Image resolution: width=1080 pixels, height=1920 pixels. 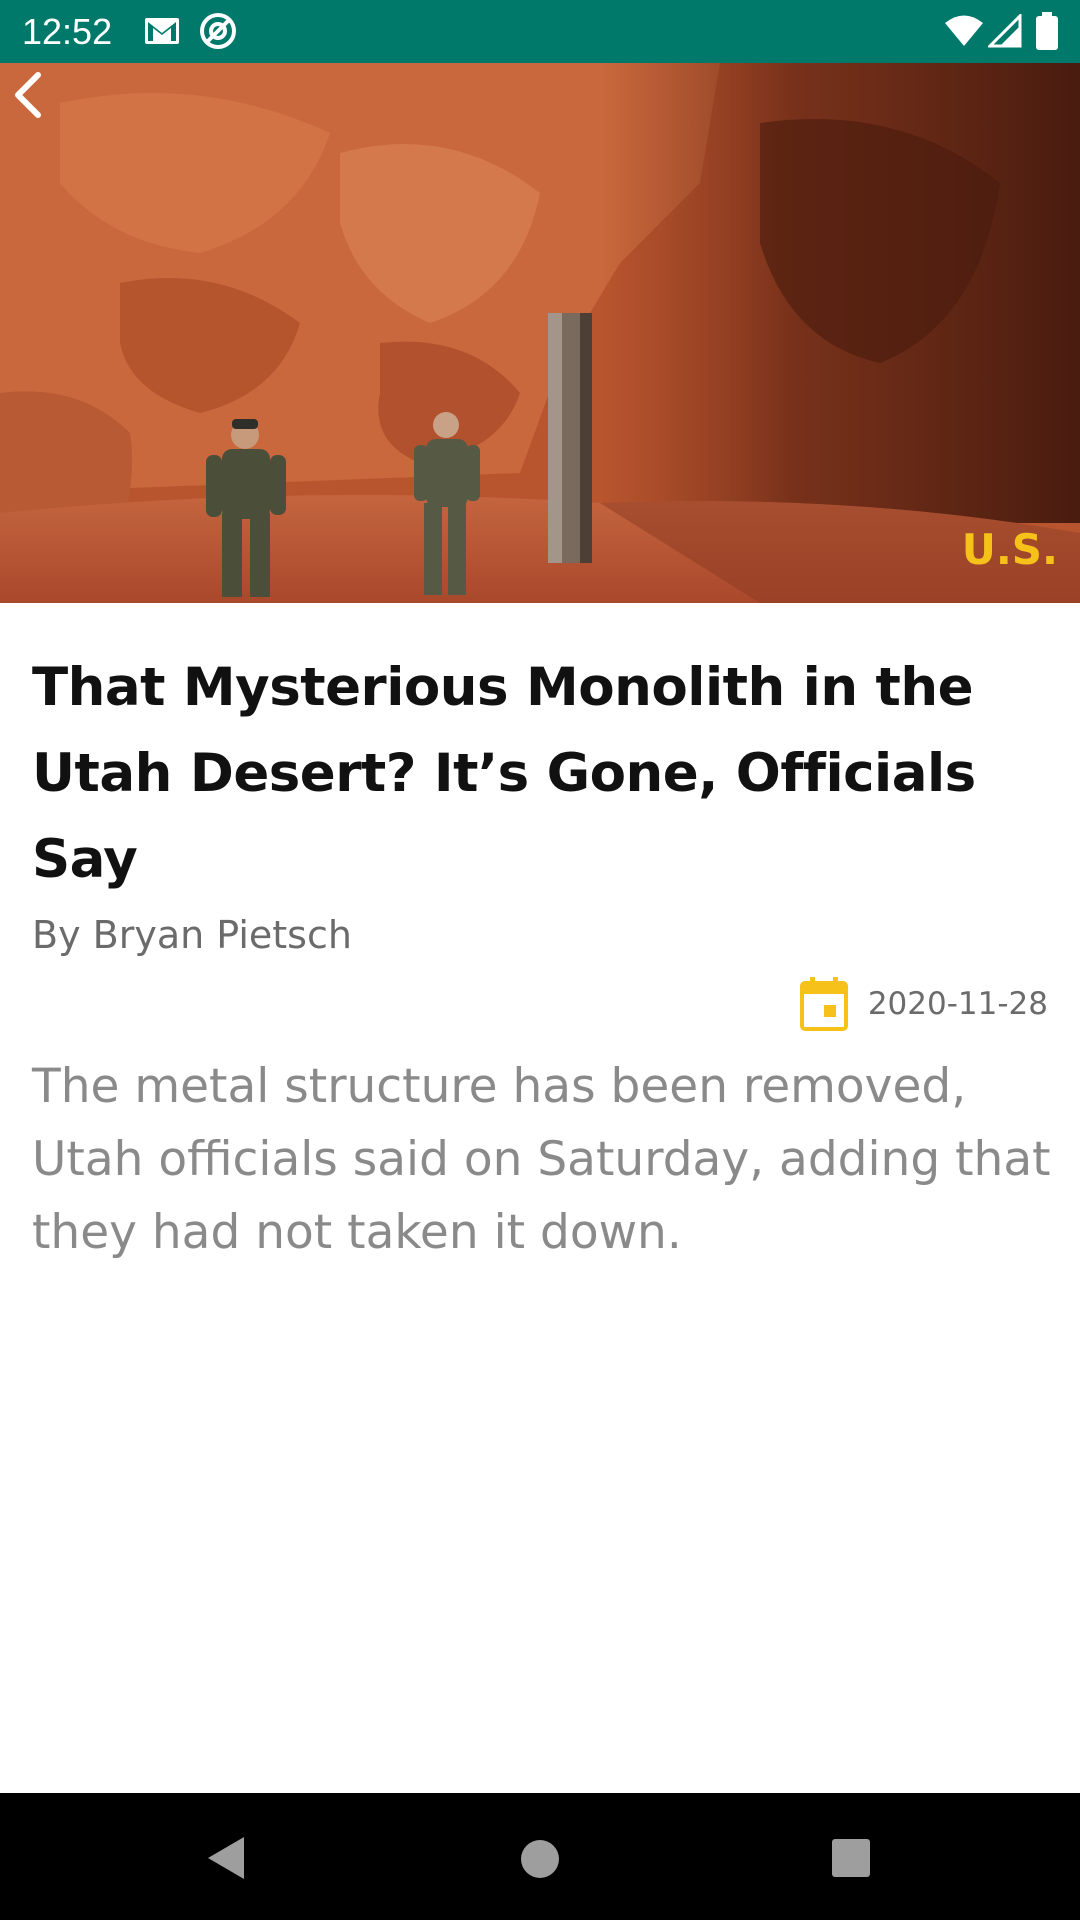 What do you see at coordinates (540, 31) in the screenshot?
I see `status-bar: 12:52` at bounding box center [540, 31].